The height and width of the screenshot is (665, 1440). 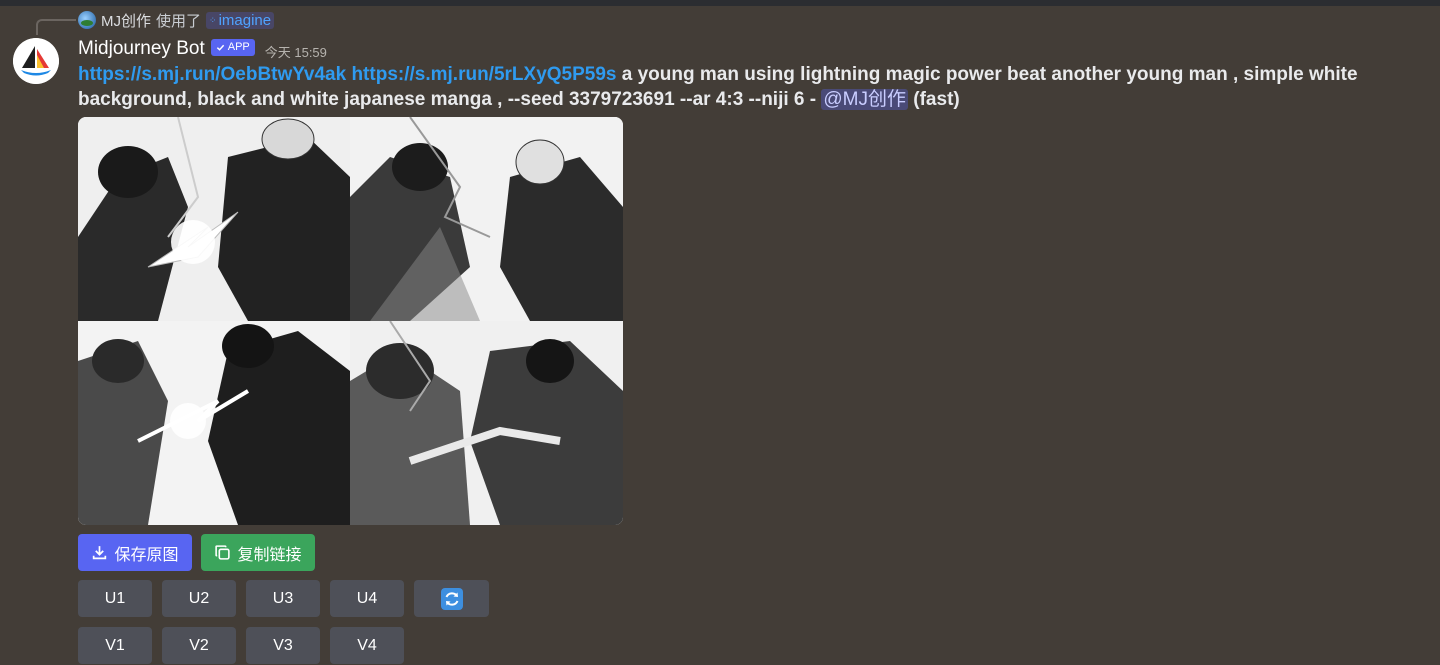 I want to click on bot-avatar, so click(x=36, y=61).